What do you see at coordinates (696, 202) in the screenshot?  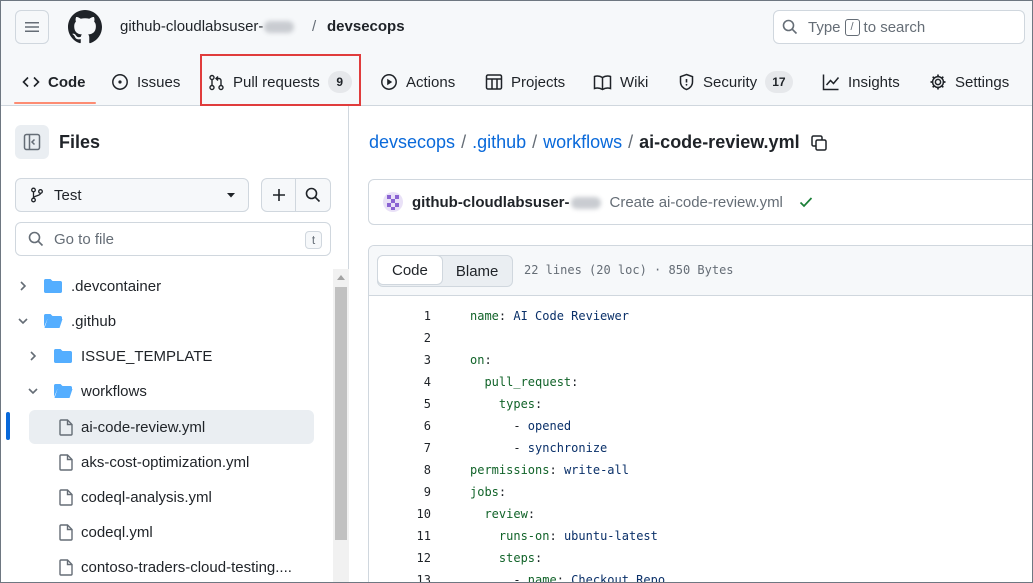 I see `commit-message: Create ai-code-review.yml` at bounding box center [696, 202].